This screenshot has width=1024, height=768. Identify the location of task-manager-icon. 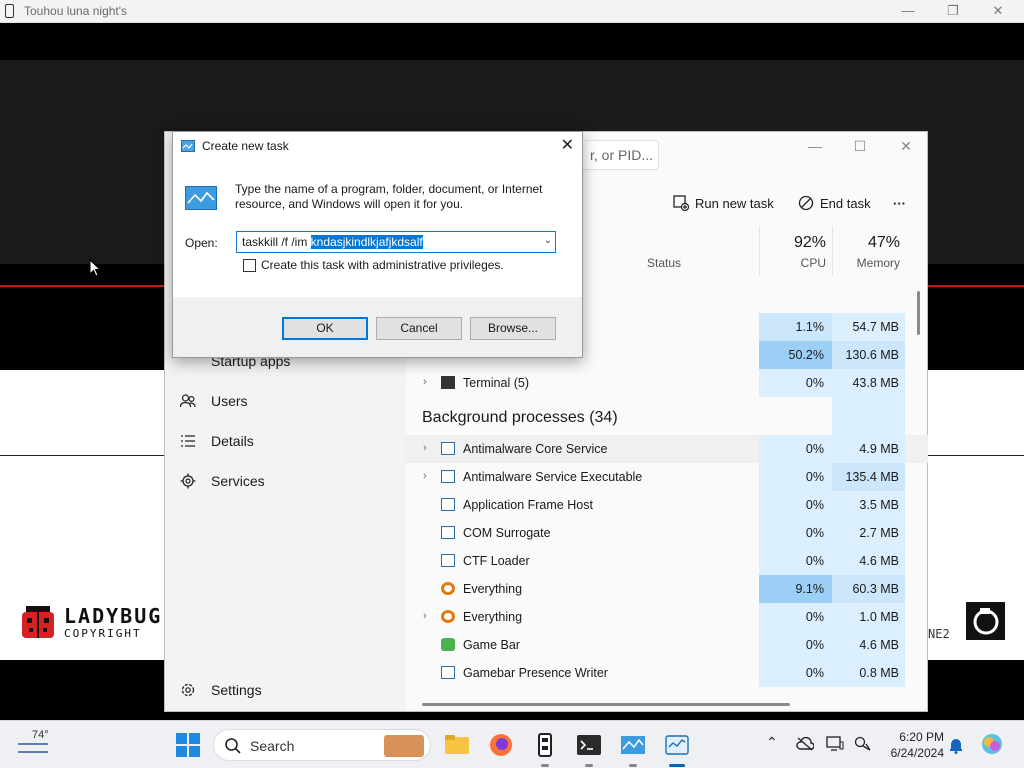
(677, 745).